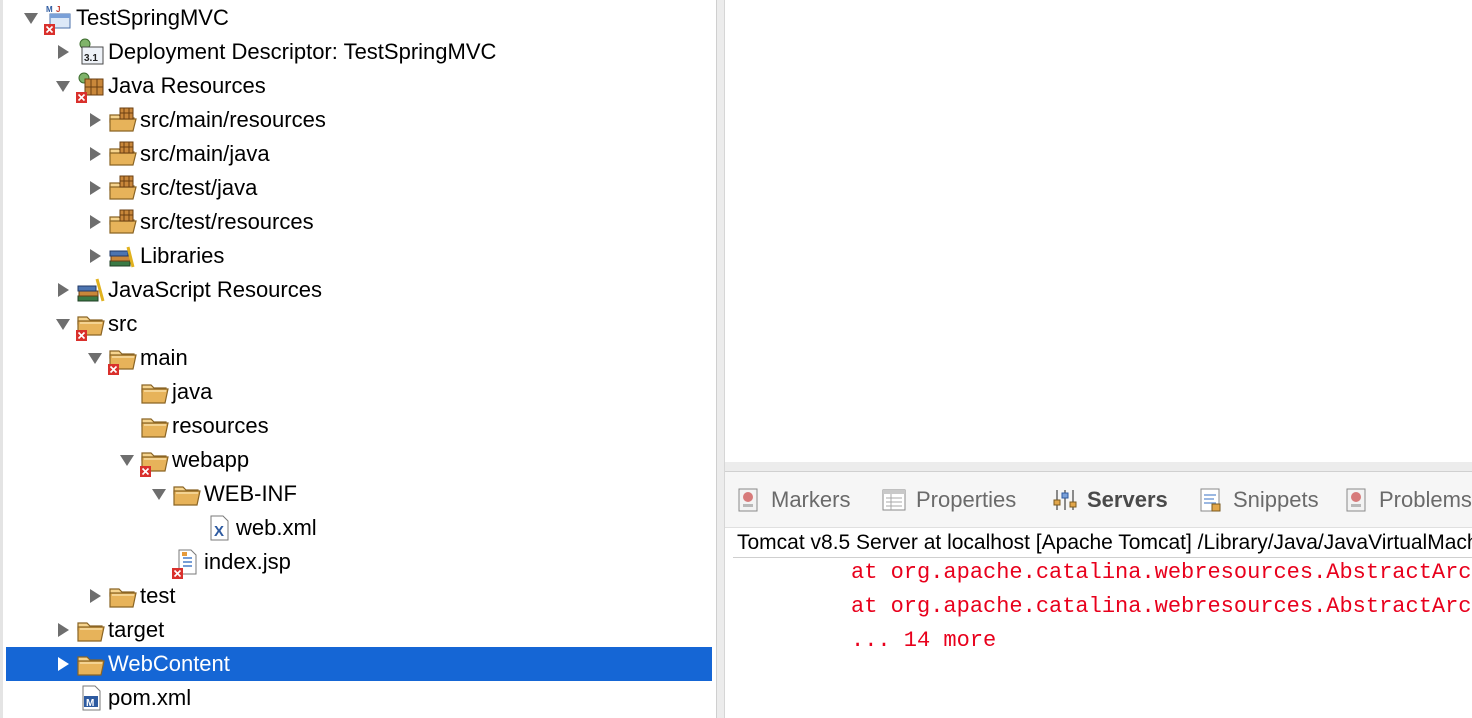 The width and height of the screenshot is (1472, 718). I want to click on console-line: ... 14 more, so click(924, 640).